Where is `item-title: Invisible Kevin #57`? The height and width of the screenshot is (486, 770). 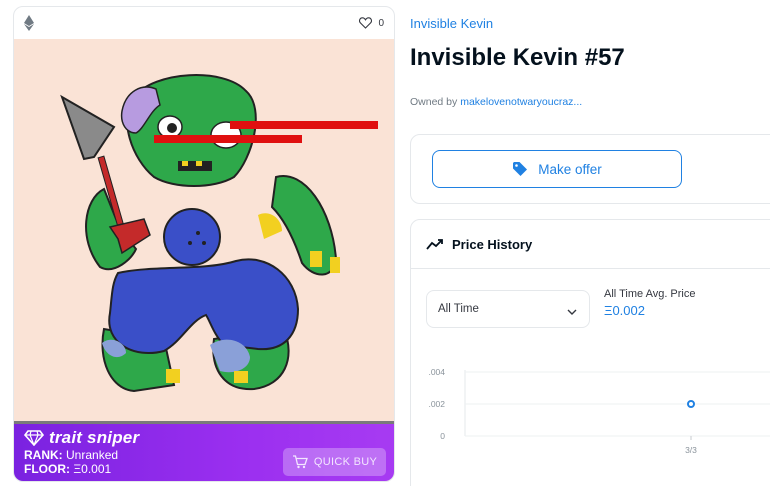 item-title: Invisible Kevin #57 is located at coordinates (517, 57).